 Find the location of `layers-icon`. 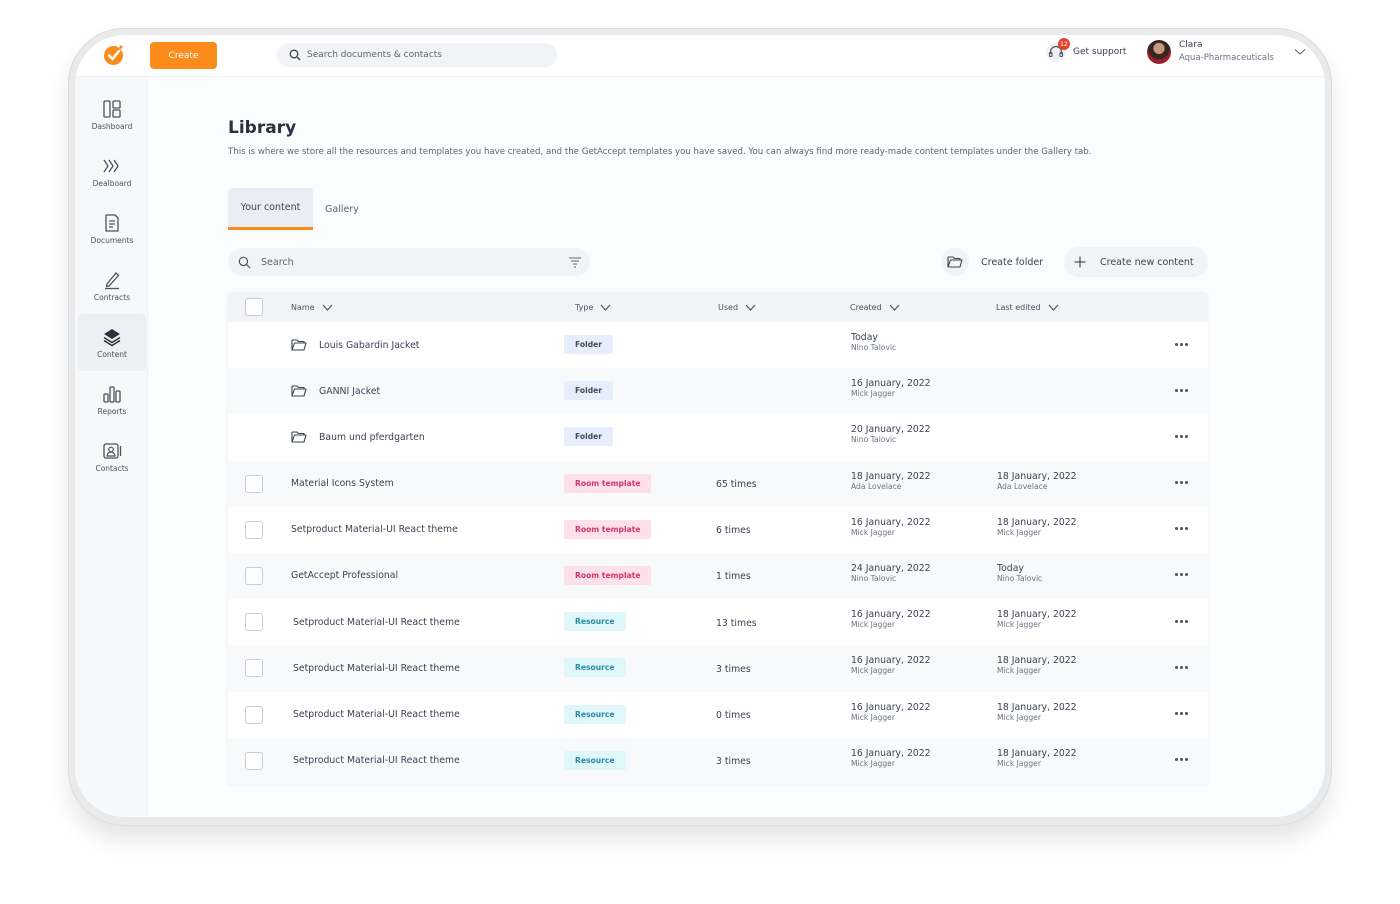

layers-icon is located at coordinates (112, 337).